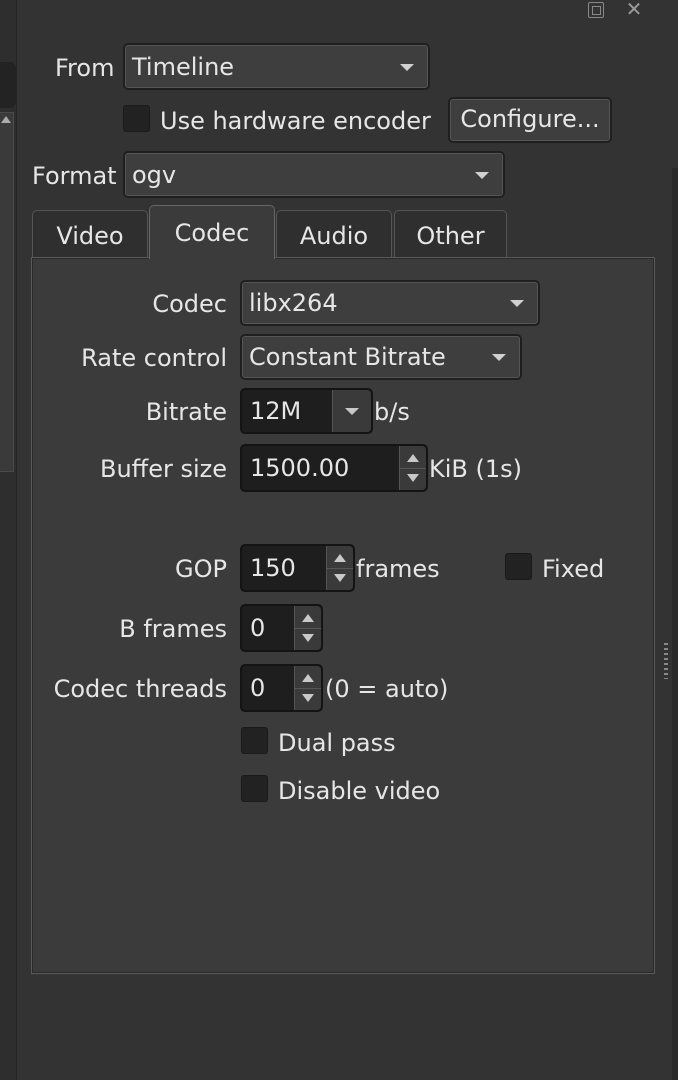  I want to click on bitrate-value: 12M, so click(276, 411).